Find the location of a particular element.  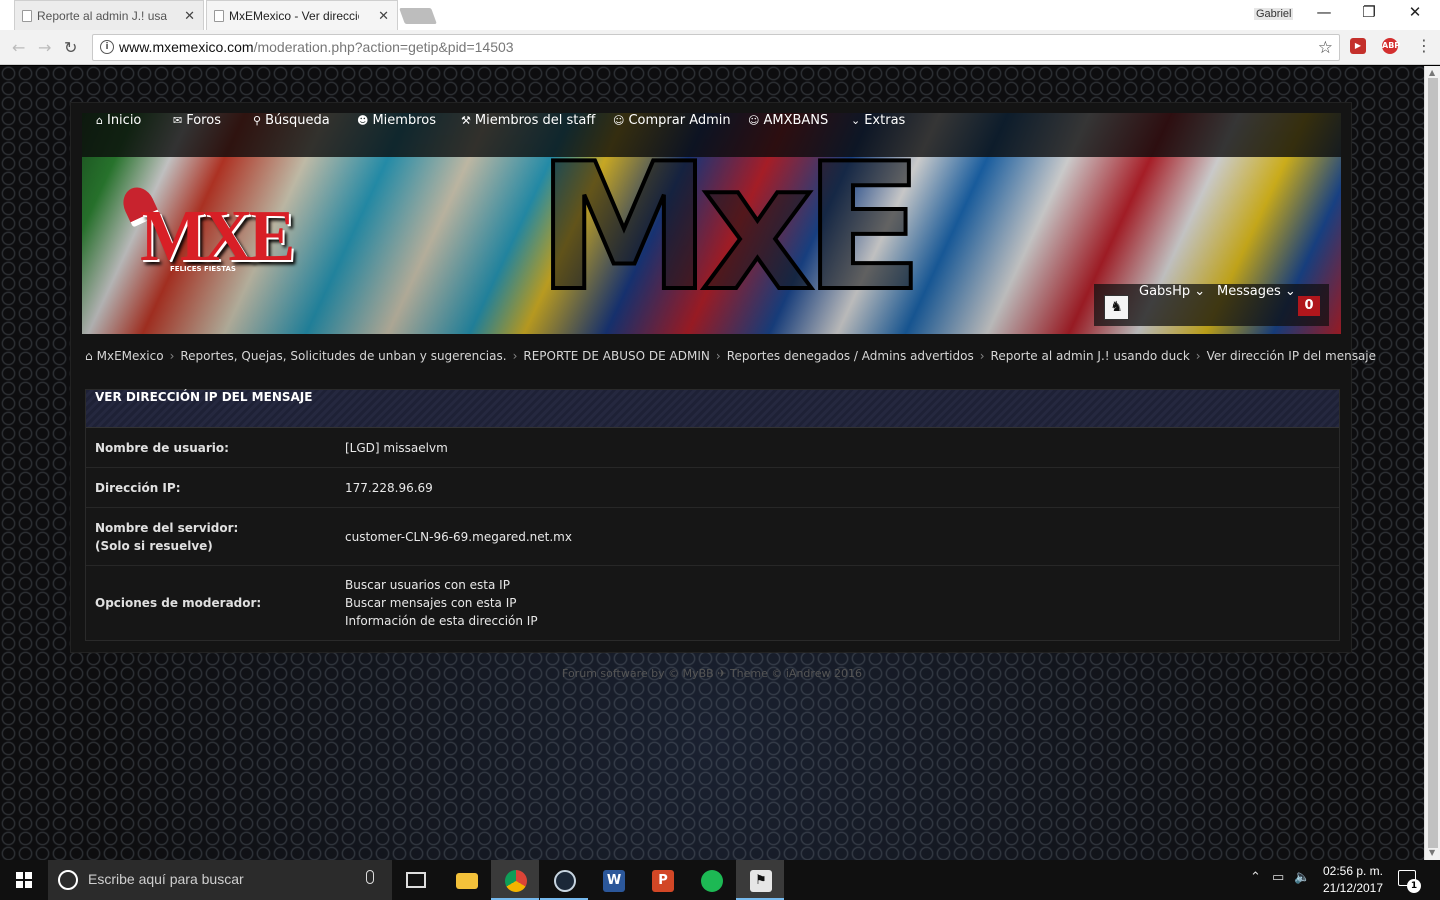

profile-name: Gabriel is located at coordinates (1274, 14).